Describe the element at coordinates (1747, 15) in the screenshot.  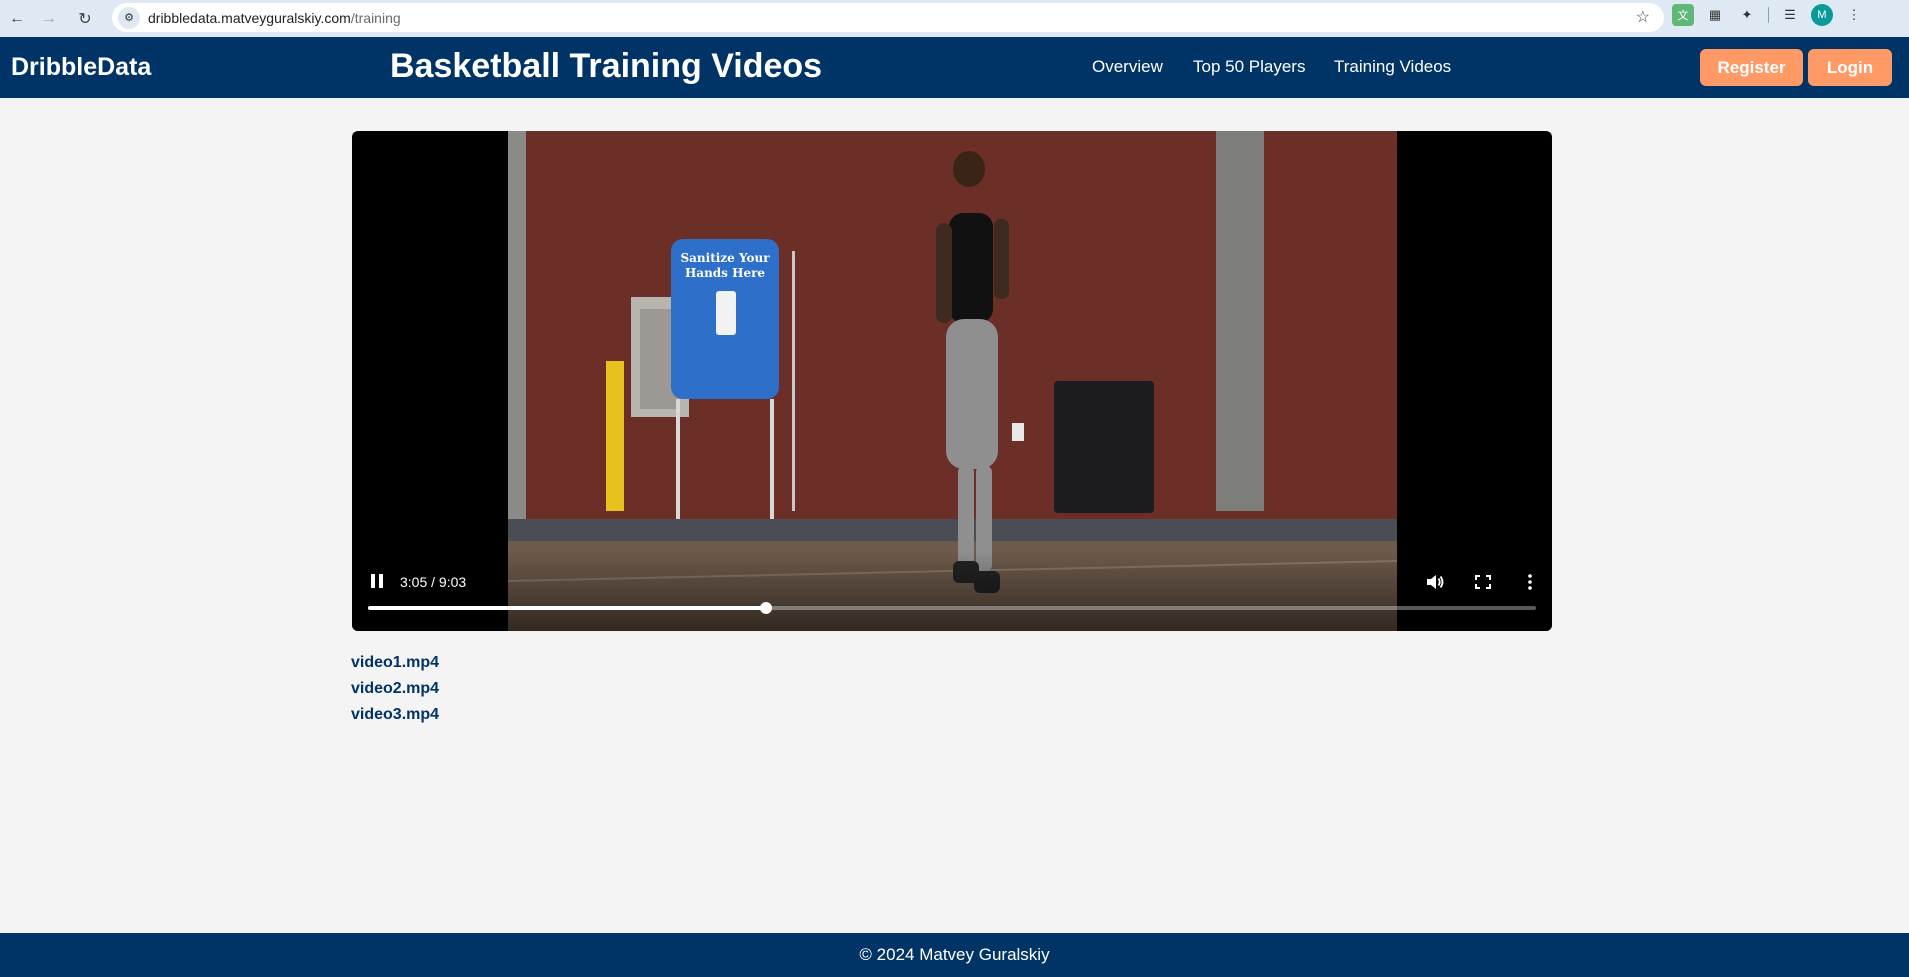
I see `extensions-puzzle-icon: ✦` at that location.